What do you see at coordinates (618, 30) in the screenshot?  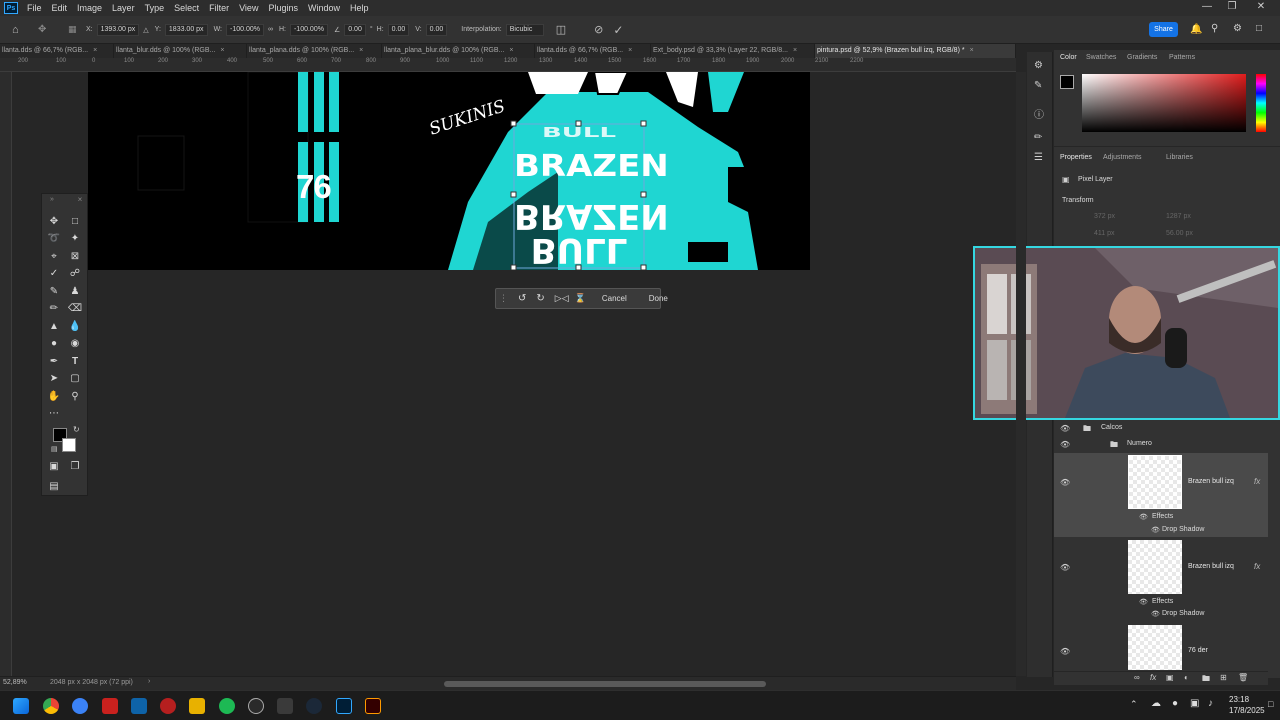 I see `commit-transform-icon: ✓` at bounding box center [618, 30].